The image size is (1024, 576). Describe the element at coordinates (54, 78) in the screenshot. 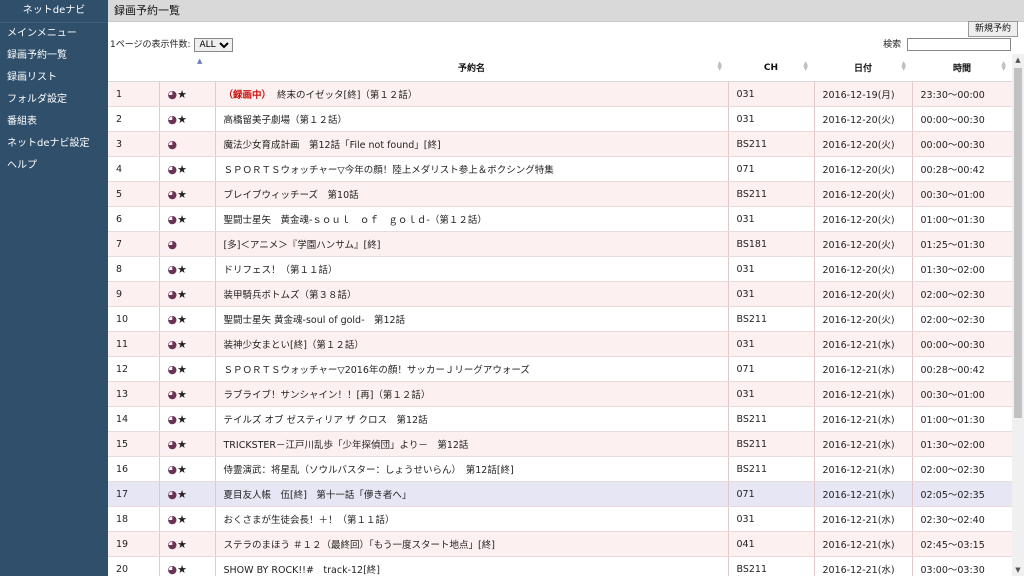

I see `sidebar-item-recording-list: 録画リスト` at that location.